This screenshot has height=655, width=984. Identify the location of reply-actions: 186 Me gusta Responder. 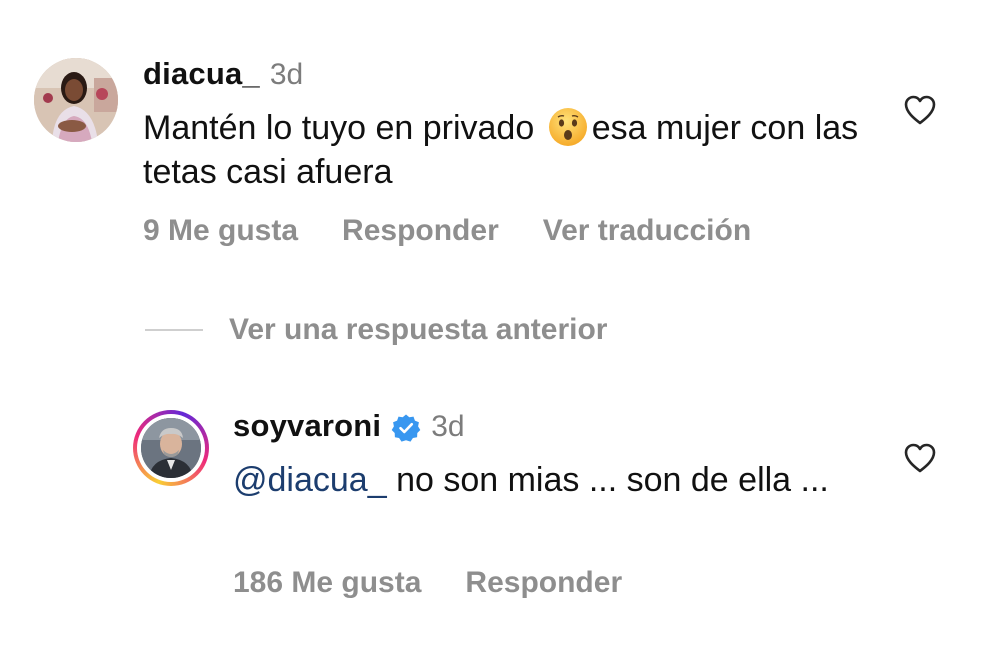
(449, 583).